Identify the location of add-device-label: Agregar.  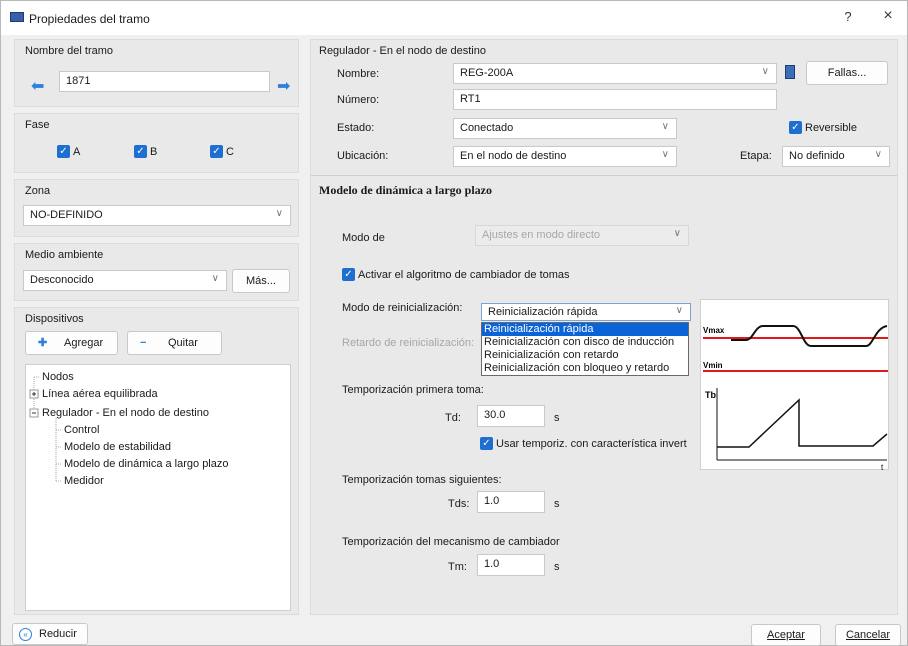
(84, 343).